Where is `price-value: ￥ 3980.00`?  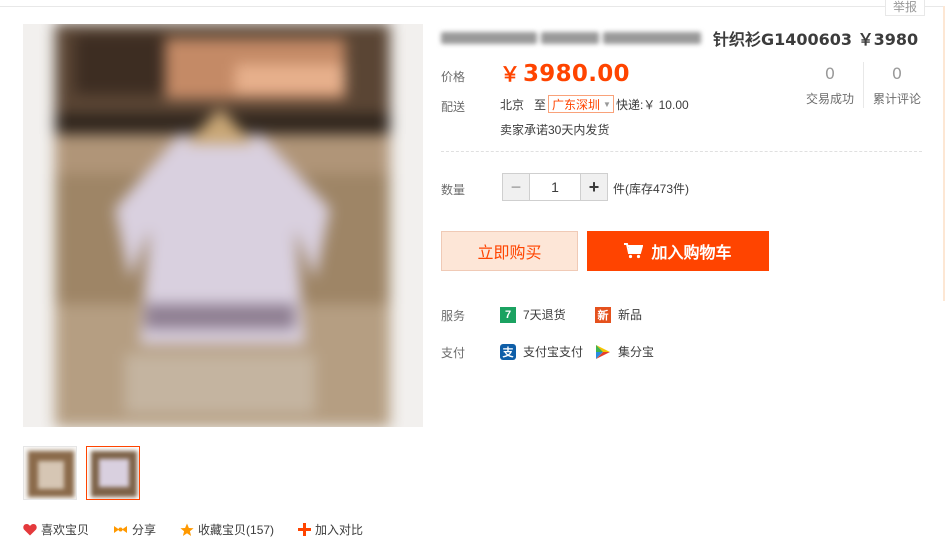 price-value: ￥ 3980.00 is located at coordinates (565, 72).